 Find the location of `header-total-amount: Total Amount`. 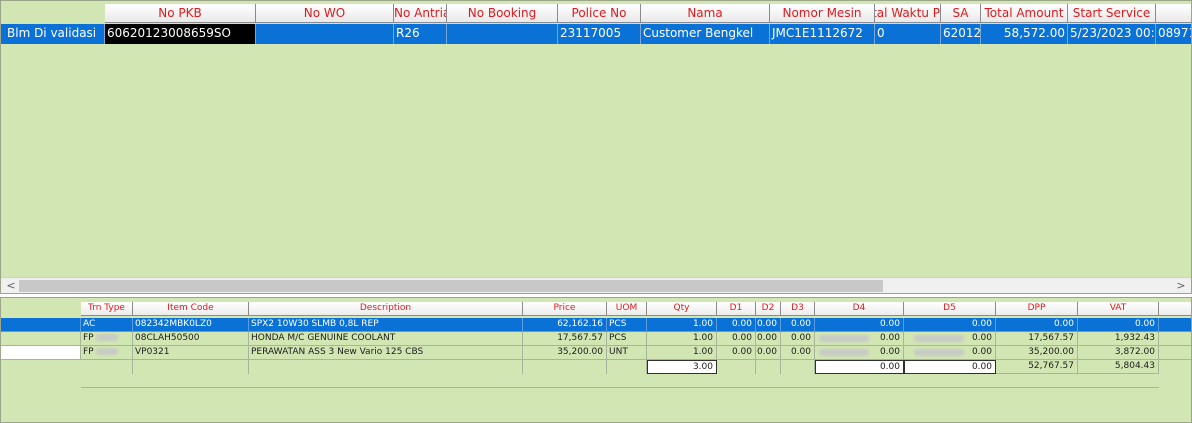

header-total-amount: Total Amount is located at coordinates (1024, 13).